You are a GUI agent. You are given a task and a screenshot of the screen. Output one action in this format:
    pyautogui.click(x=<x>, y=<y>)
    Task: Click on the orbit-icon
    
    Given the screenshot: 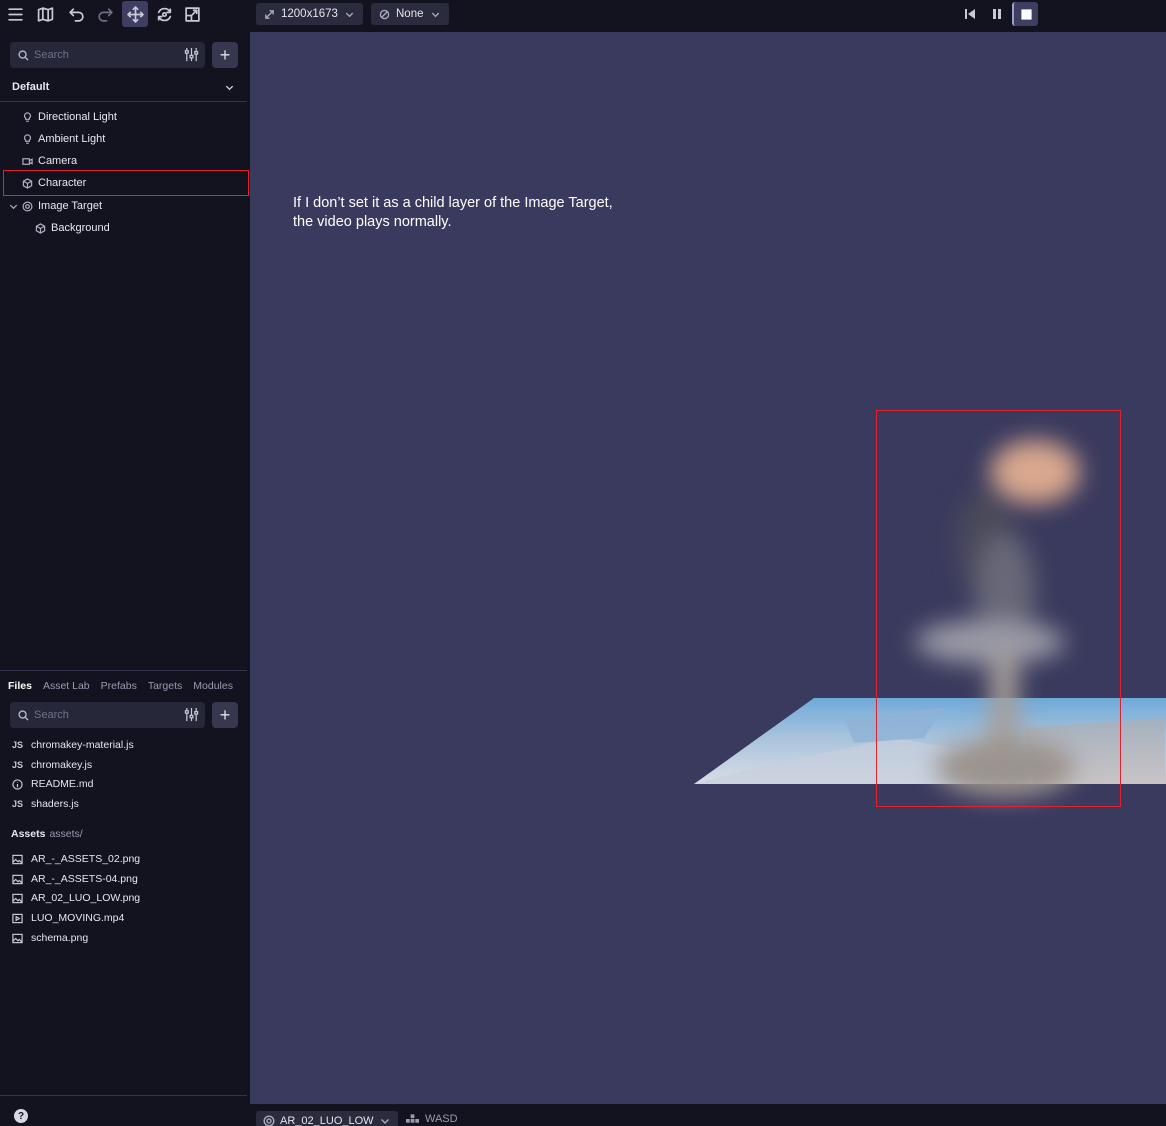 What is the action you would take?
    pyautogui.click(x=164, y=14)
    